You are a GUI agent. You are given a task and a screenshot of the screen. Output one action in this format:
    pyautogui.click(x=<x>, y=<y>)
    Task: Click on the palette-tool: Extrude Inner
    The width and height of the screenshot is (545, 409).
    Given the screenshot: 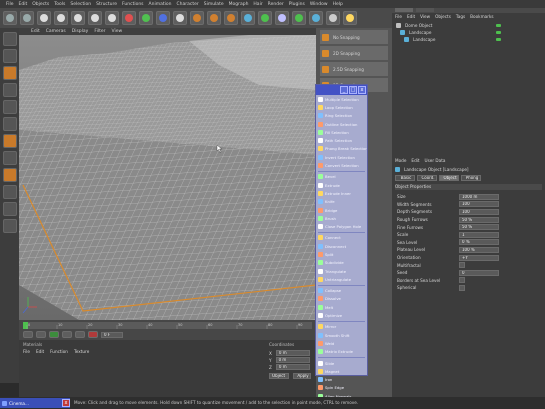 What is the action you would take?
    pyautogui.click(x=341, y=193)
    